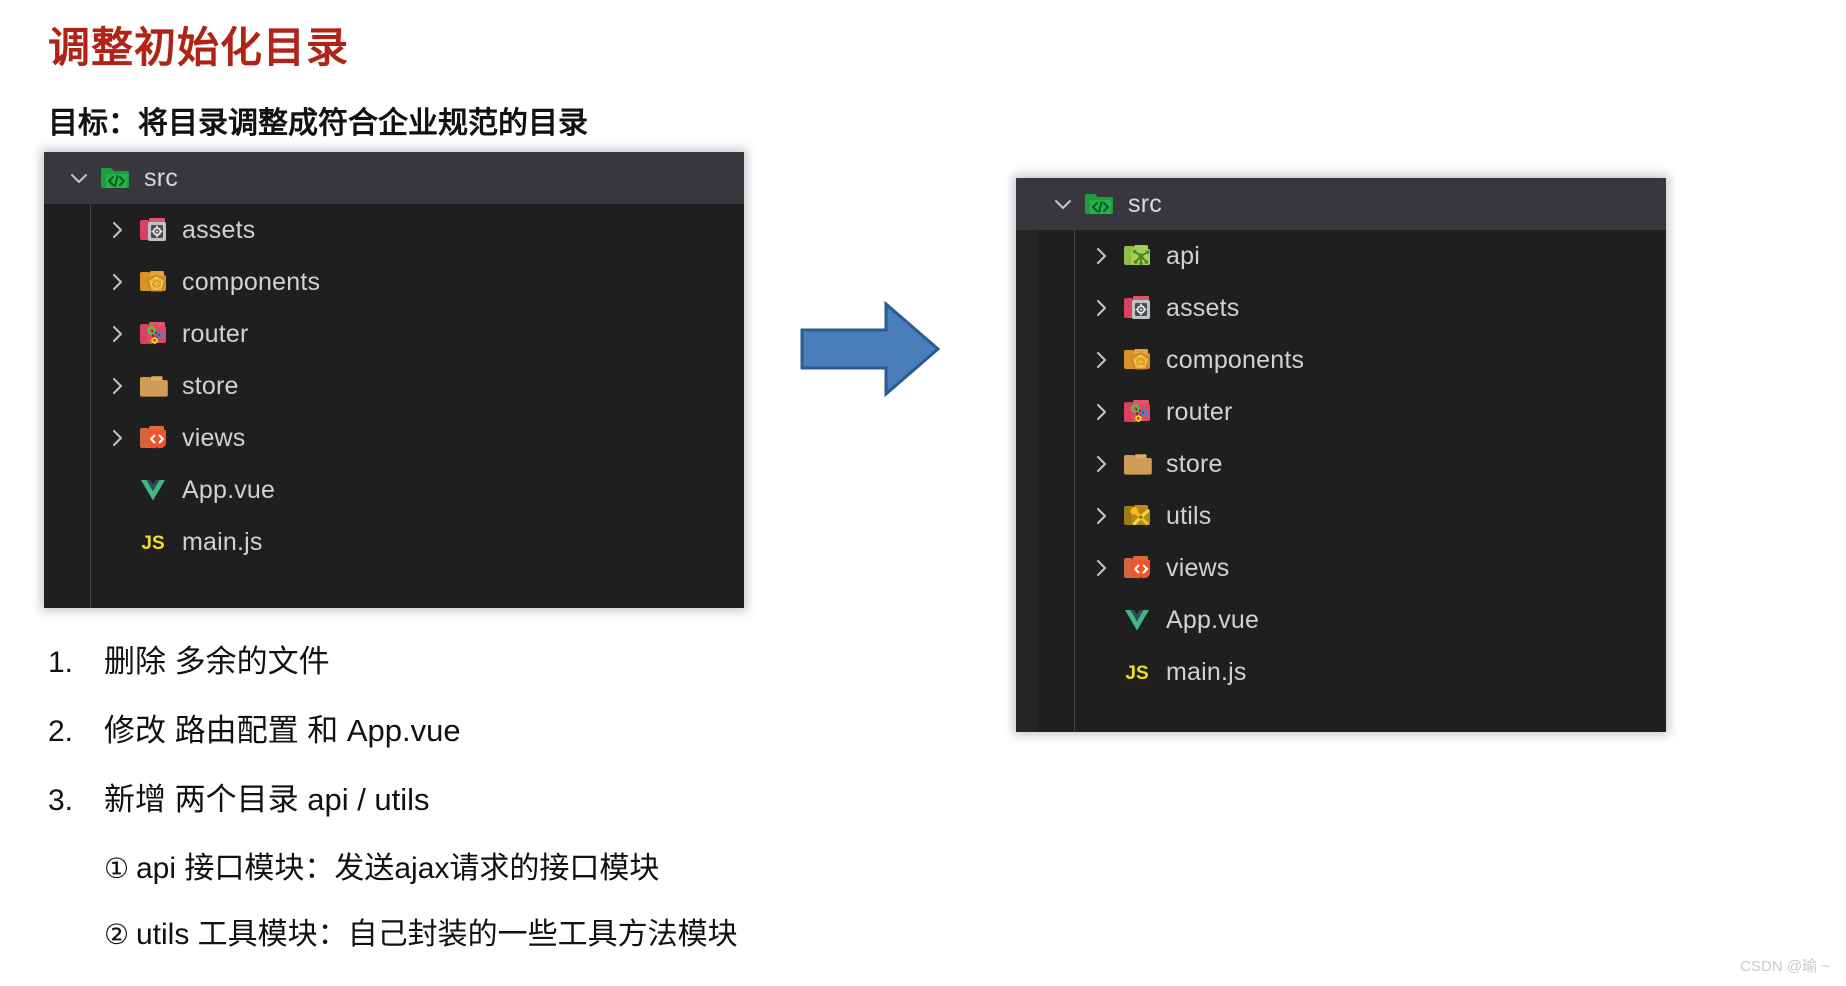 This screenshot has height=986, width=1846. Describe the element at coordinates (398, 868) in the screenshot. I see `sub-list-item-text: api 接口模块：发送ajax请求的接口模块` at that location.